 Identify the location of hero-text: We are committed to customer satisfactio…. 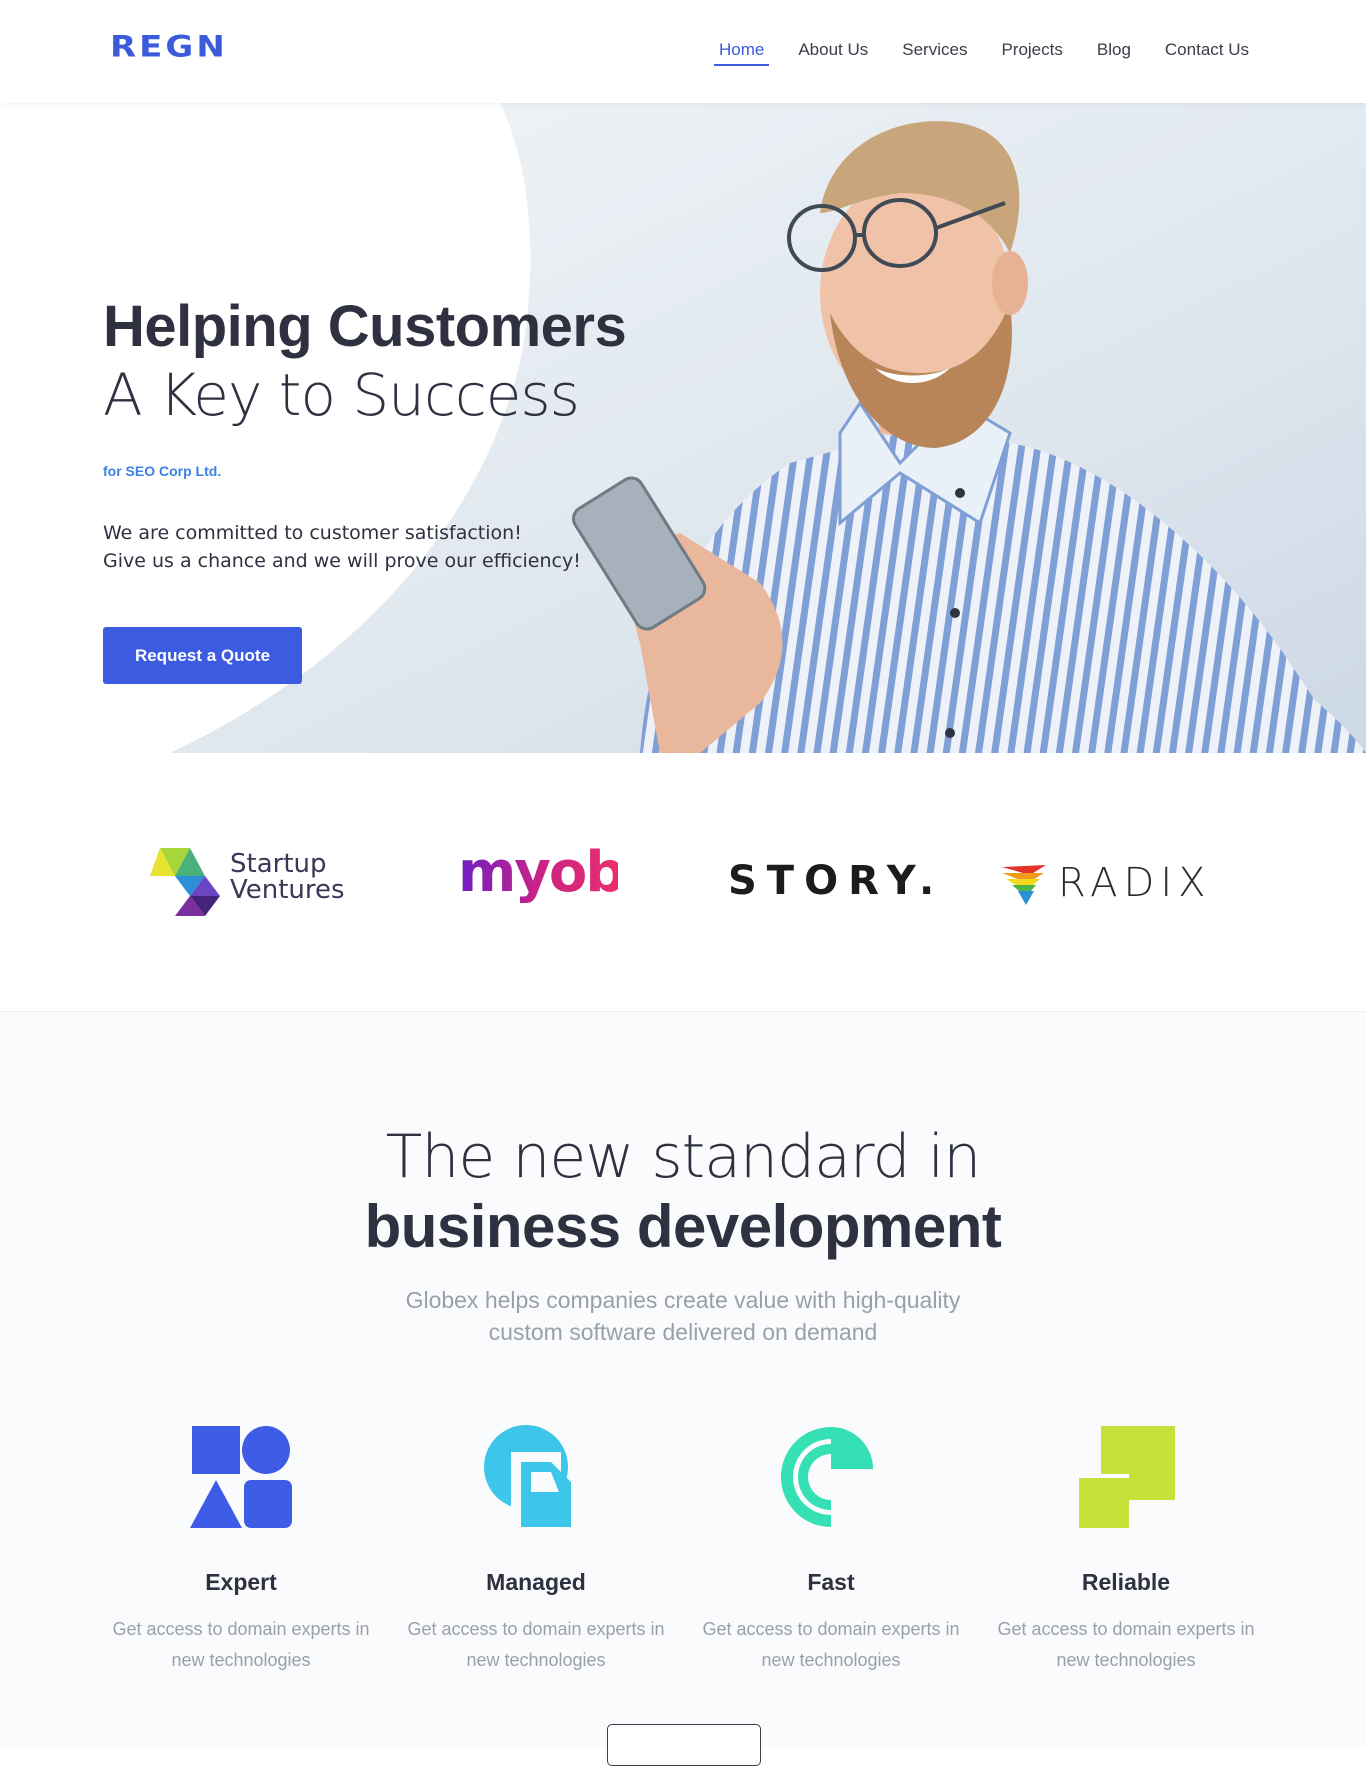
(342, 547).